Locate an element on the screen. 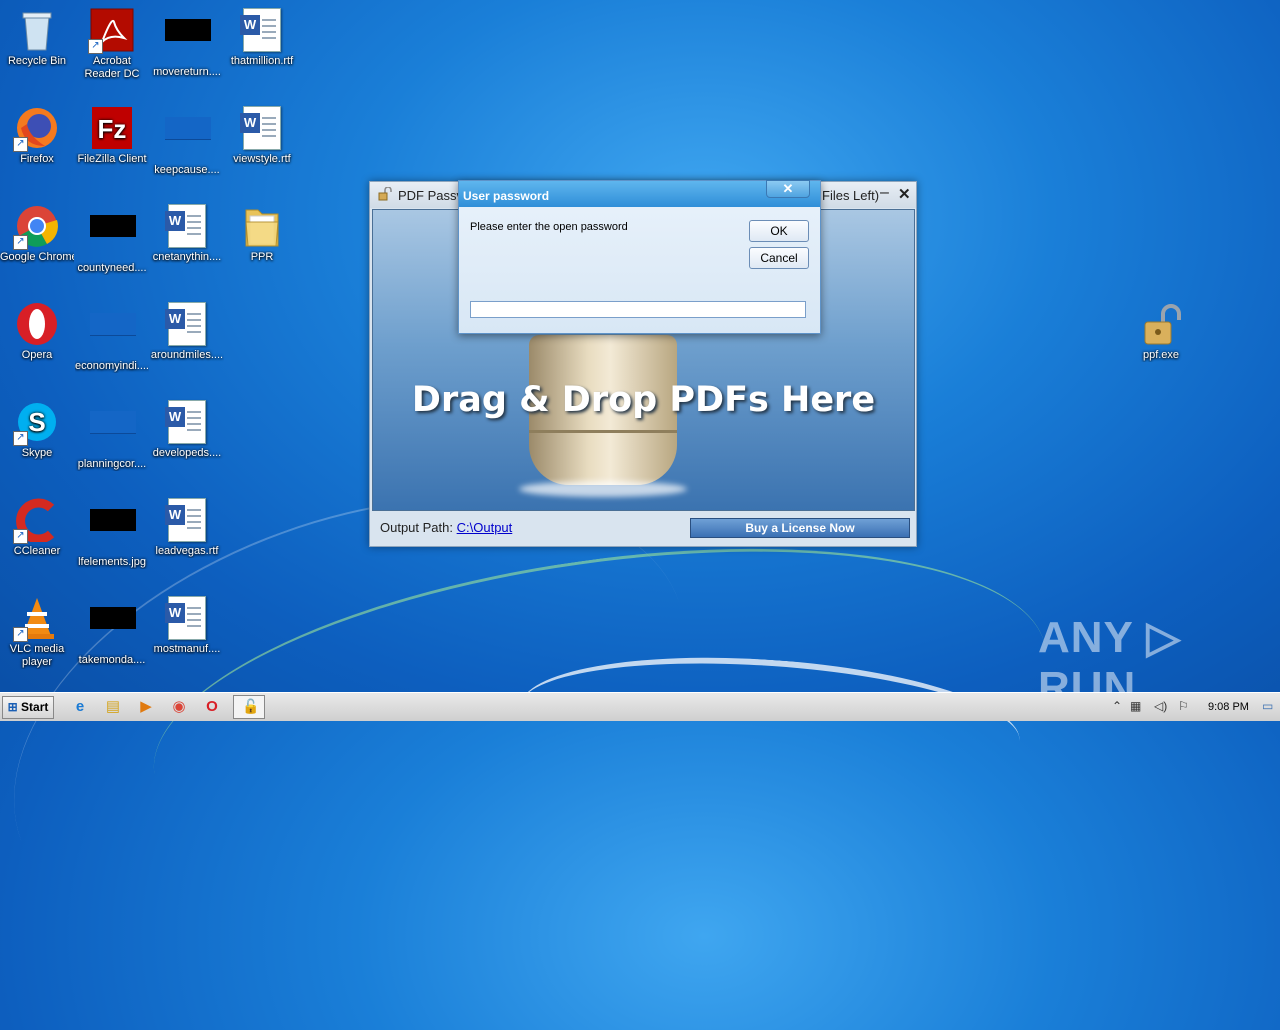  app-title: PDF Passv is located at coordinates (431, 195).